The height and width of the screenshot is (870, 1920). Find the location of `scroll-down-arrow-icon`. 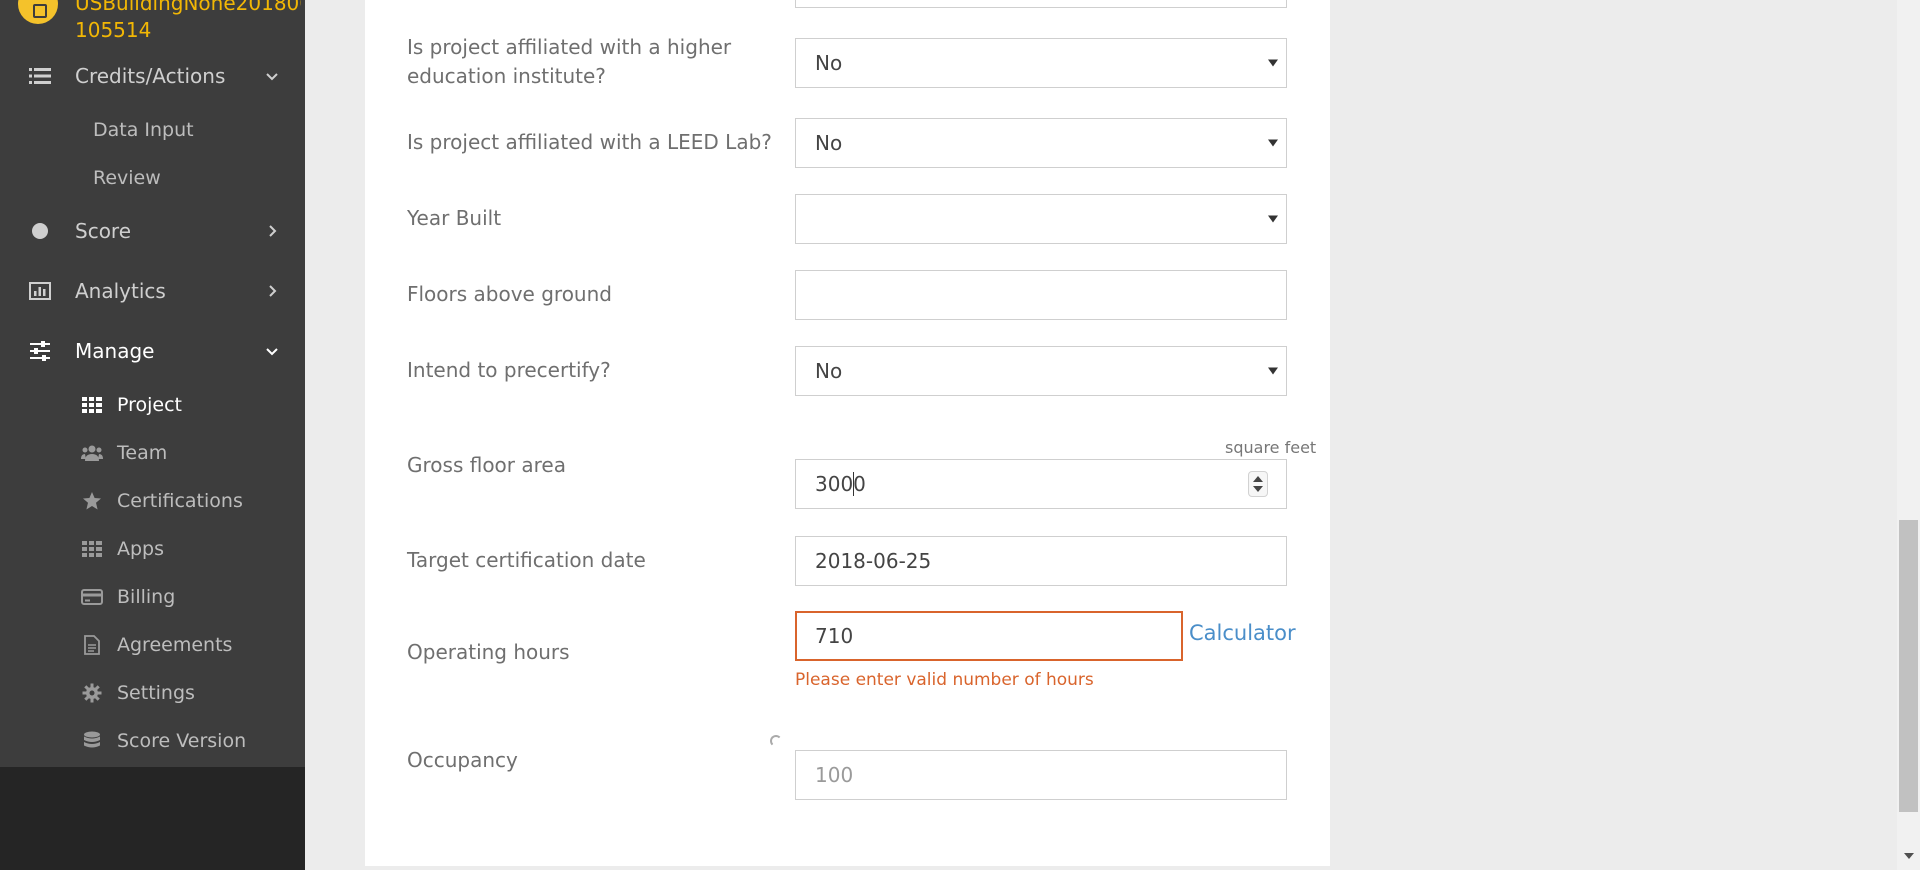

scroll-down-arrow-icon is located at coordinates (1909, 856).